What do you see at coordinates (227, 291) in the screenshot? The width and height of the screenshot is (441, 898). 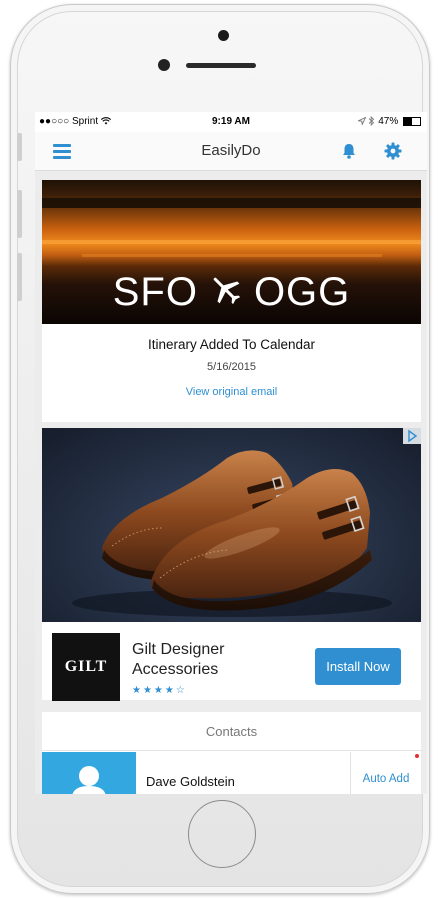 I see `airplane-icon` at bounding box center [227, 291].